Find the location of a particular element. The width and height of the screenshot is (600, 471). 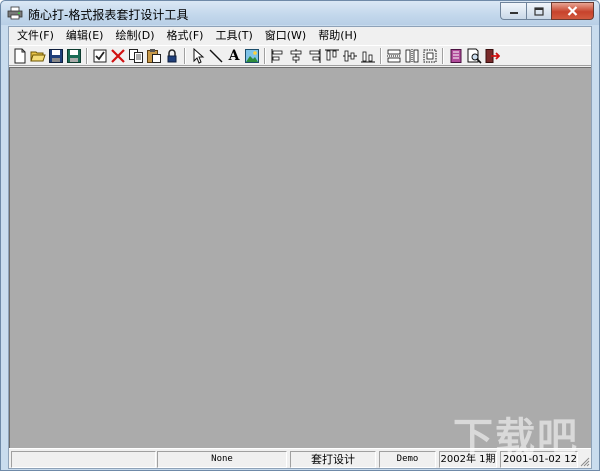

align-center-icon is located at coordinates (296, 56).